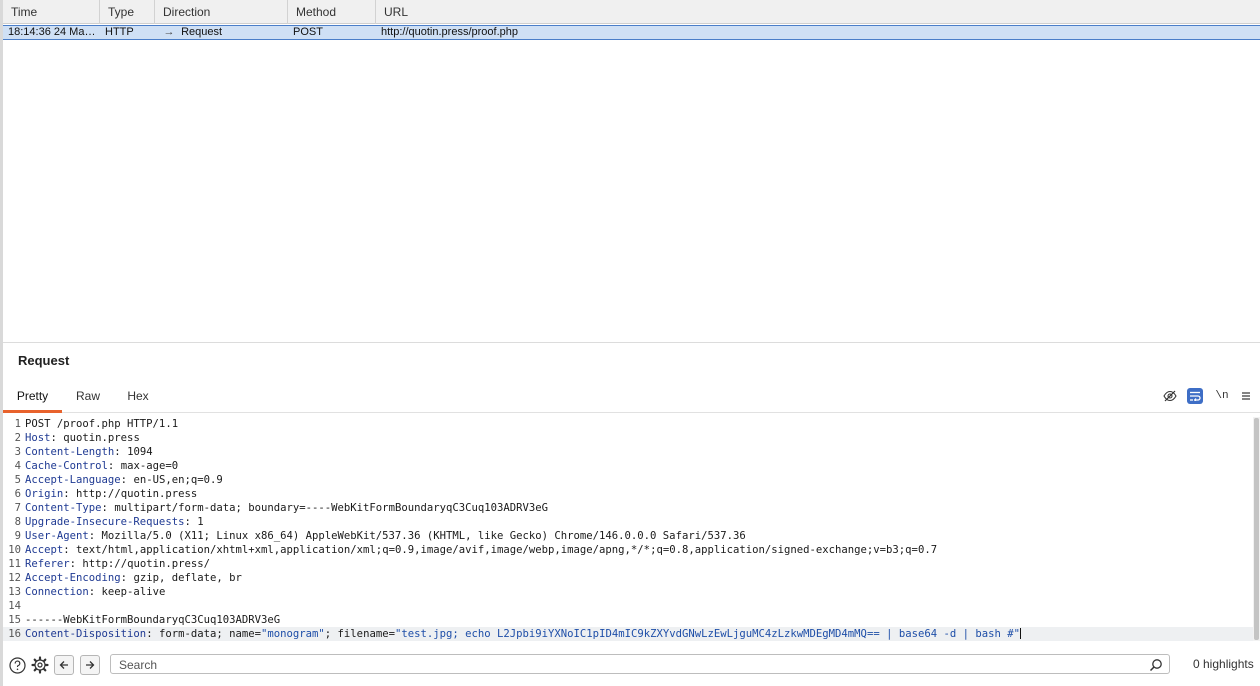  I want to click on line-number: 6, so click(17, 494).